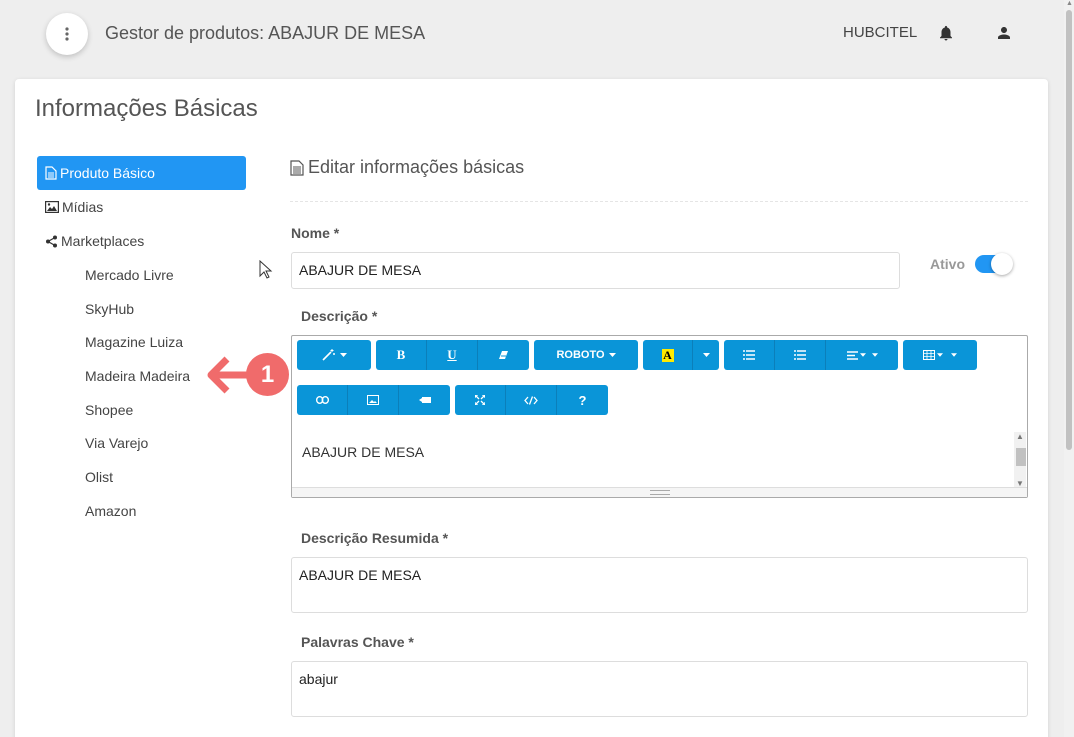 This screenshot has height=737, width=1074. What do you see at coordinates (595, 270) in the screenshot?
I see `nome-field: ABAJUR DE MESA` at bounding box center [595, 270].